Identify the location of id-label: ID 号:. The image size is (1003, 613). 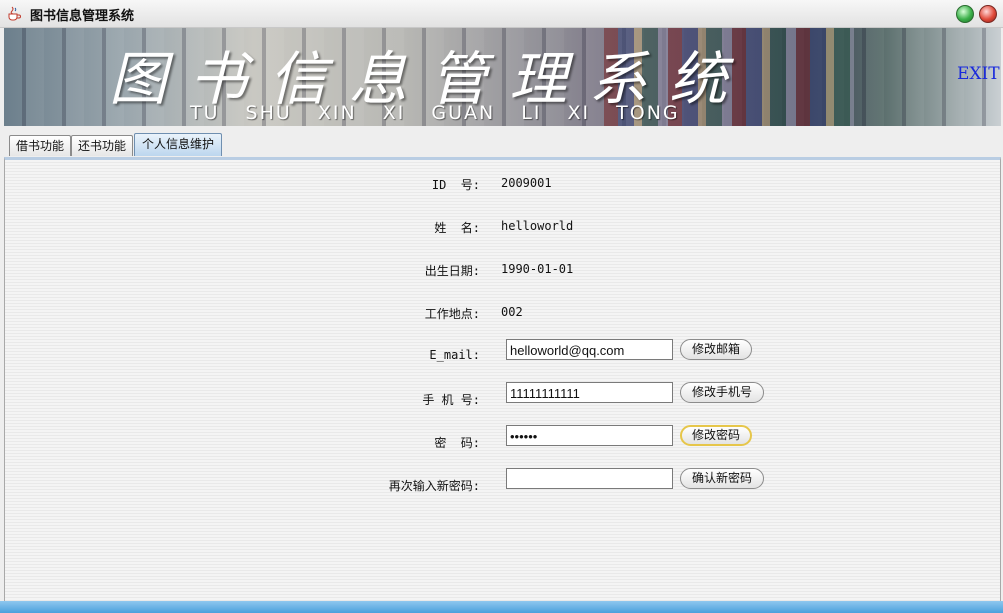
(455, 185).